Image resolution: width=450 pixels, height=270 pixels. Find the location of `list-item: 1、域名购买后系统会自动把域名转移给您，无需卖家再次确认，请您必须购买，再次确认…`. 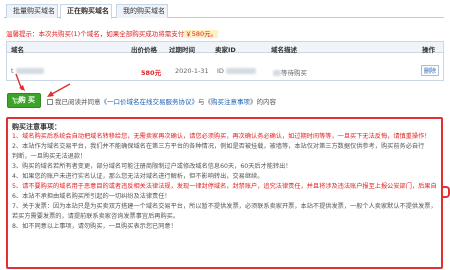

list-item: 1、域名购买后系统会自动把域名转移给您，无需卖家再次确认，请您必须购买，再次确认… is located at coordinates (221, 136).